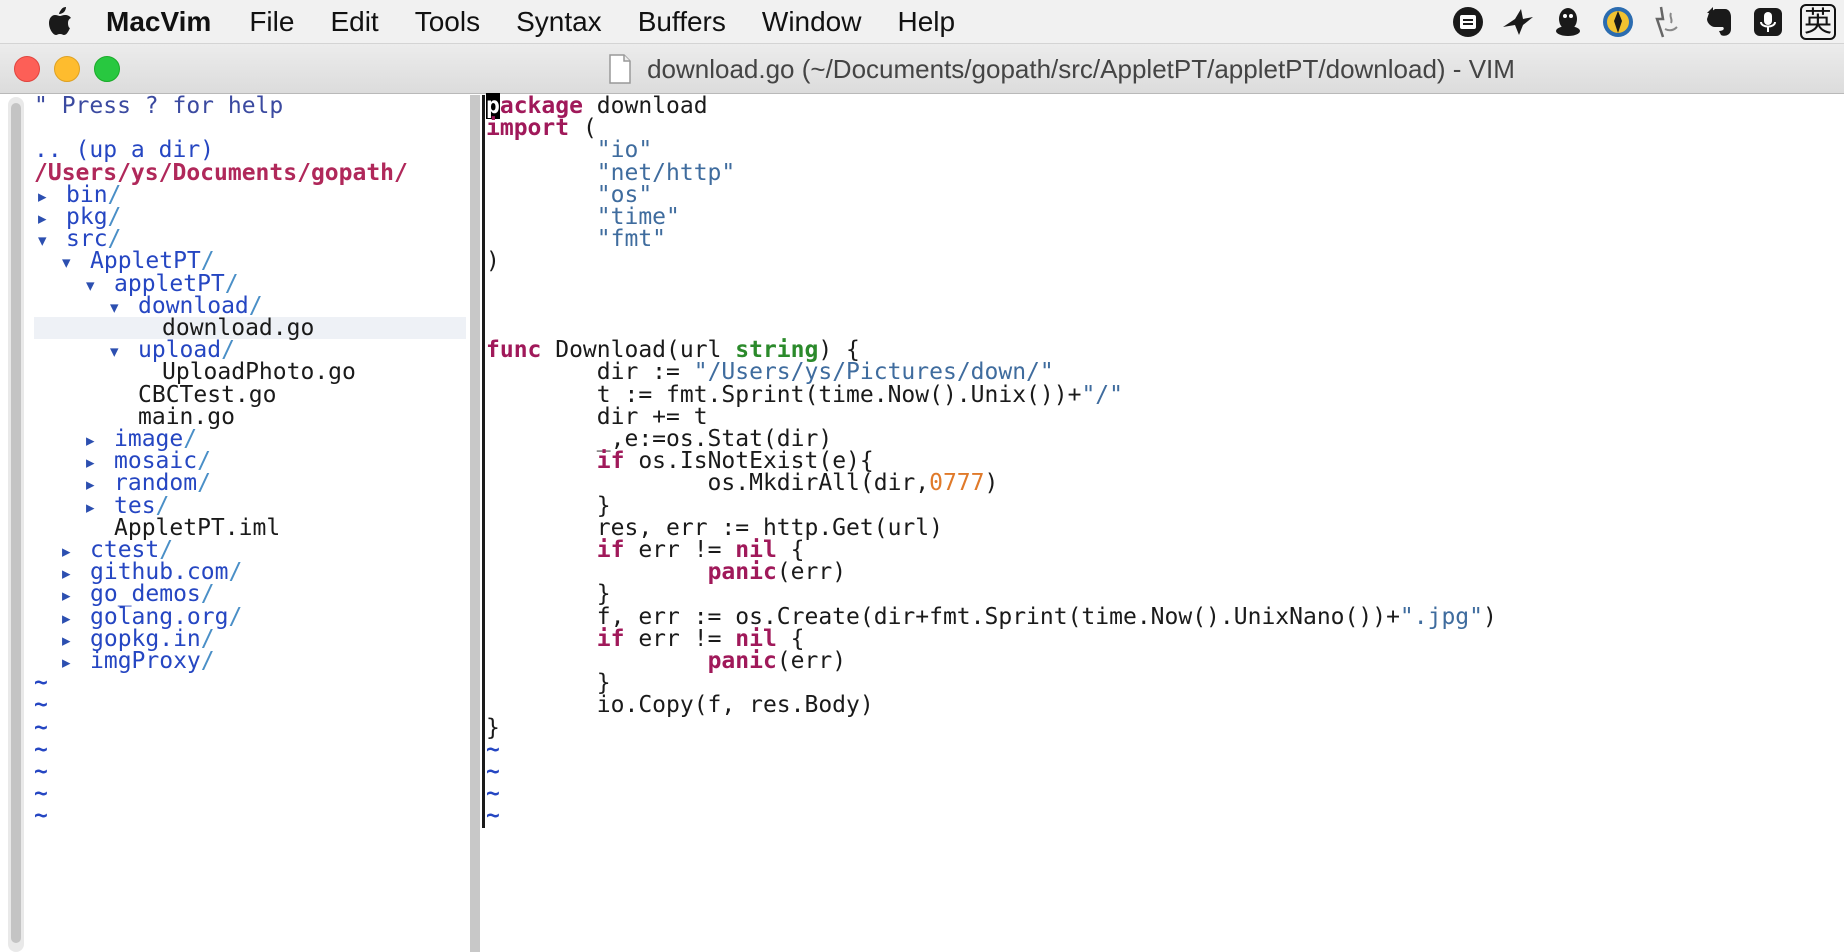  What do you see at coordinates (354, 22) in the screenshot?
I see `menu-edit: Edit` at bounding box center [354, 22].